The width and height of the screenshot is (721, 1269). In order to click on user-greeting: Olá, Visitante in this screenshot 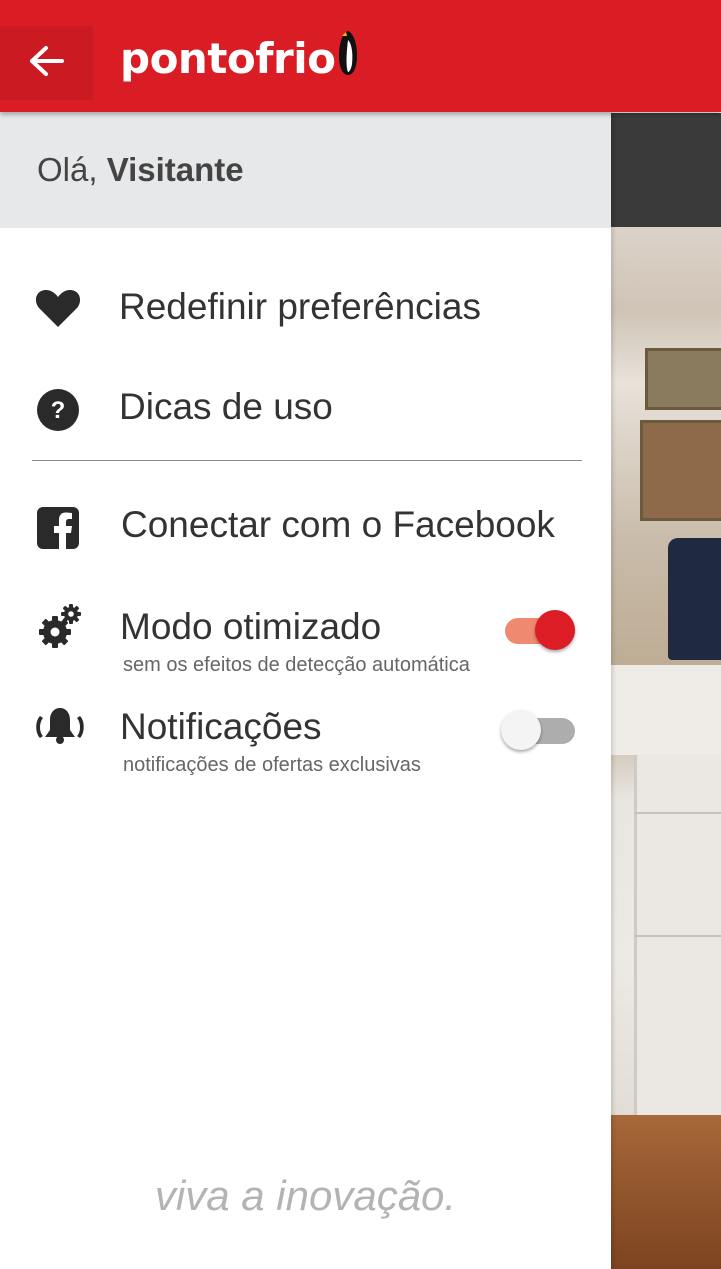, I will do `click(305, 170)`.